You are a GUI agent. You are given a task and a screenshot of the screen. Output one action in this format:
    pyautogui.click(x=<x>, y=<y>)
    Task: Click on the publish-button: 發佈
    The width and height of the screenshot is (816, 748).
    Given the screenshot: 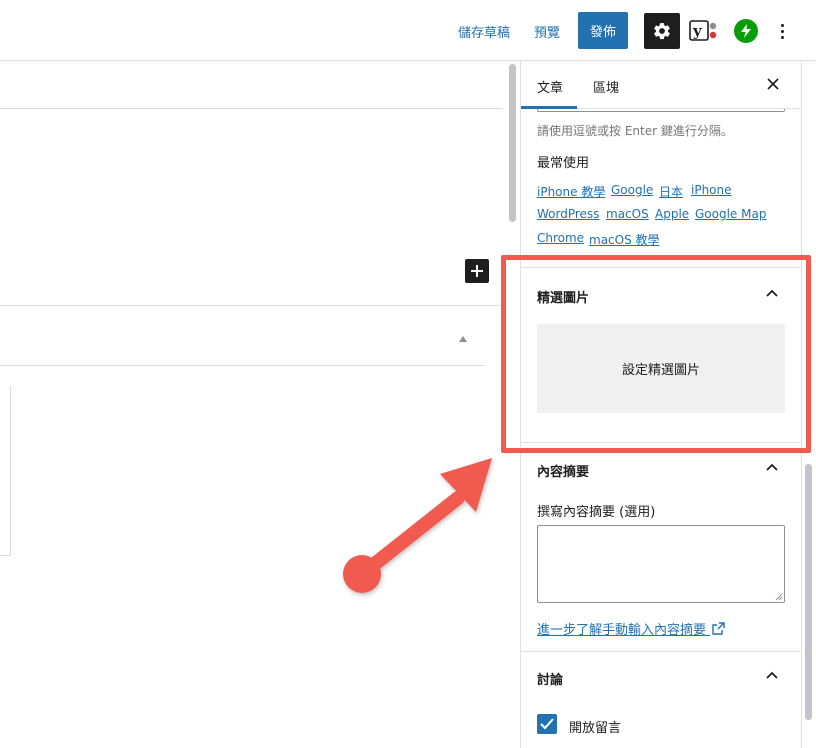 What is the action you would take?
    pyautogui.click(x=603, y=30)
    